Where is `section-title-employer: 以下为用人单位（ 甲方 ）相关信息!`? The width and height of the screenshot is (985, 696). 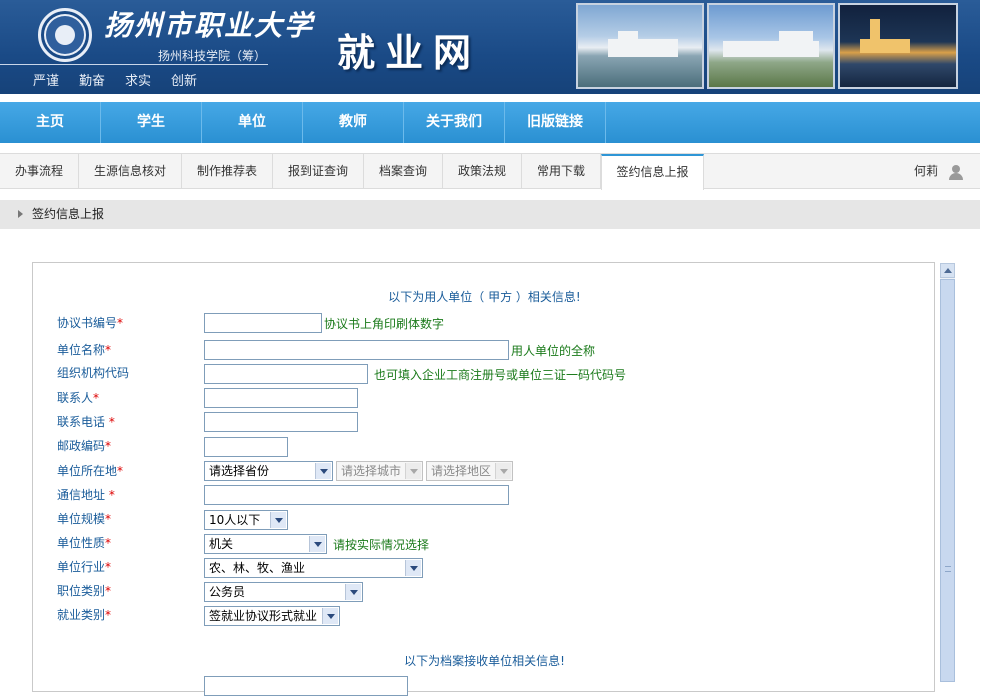 section-title-employer: 以下为用人单位（ 甲方 ）相关信息! is located at coordinates (484, 297).